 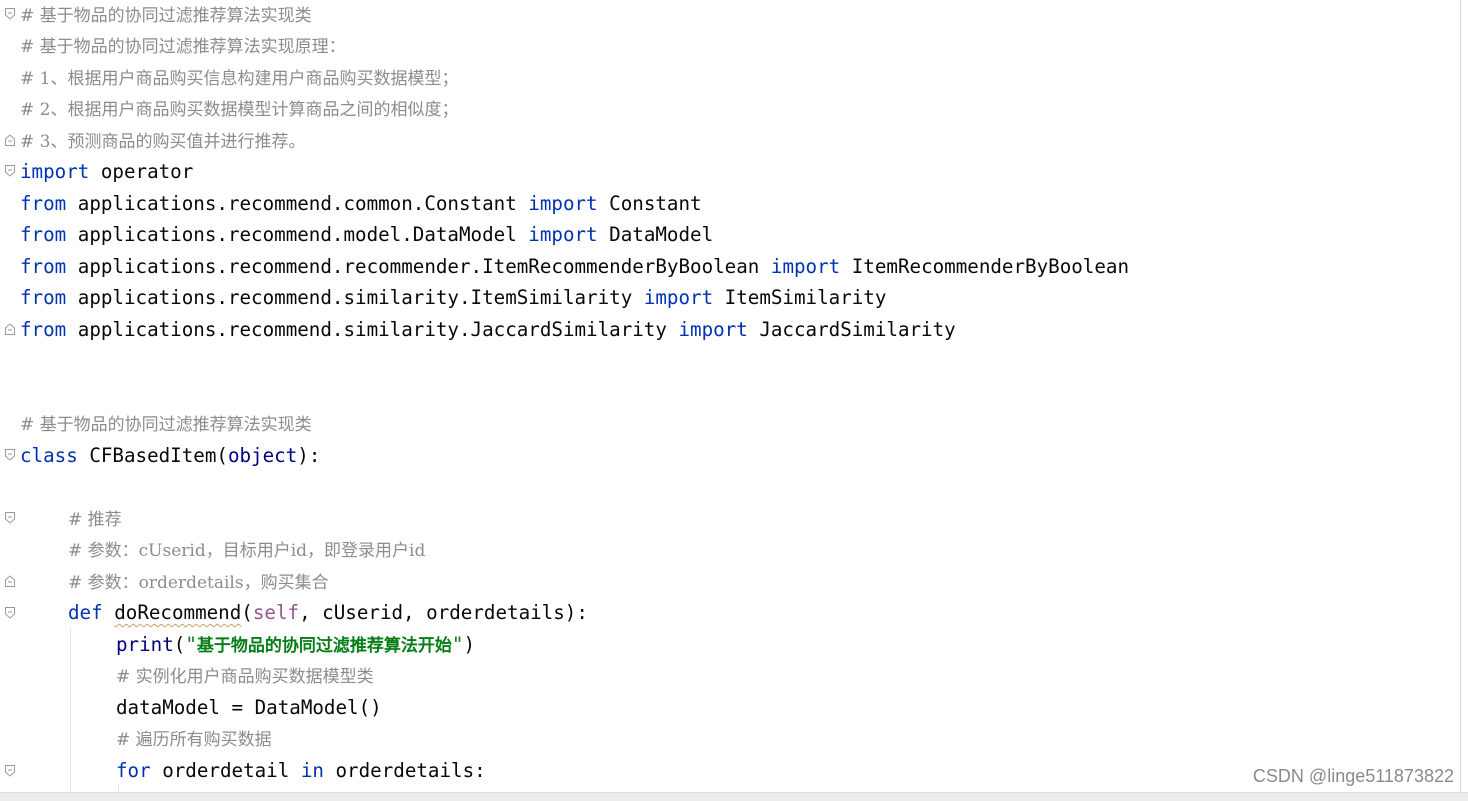 I want to click on code-line-14: # 基于物品的协同过滤推荐算法实现类, so click(x=166, y=425).